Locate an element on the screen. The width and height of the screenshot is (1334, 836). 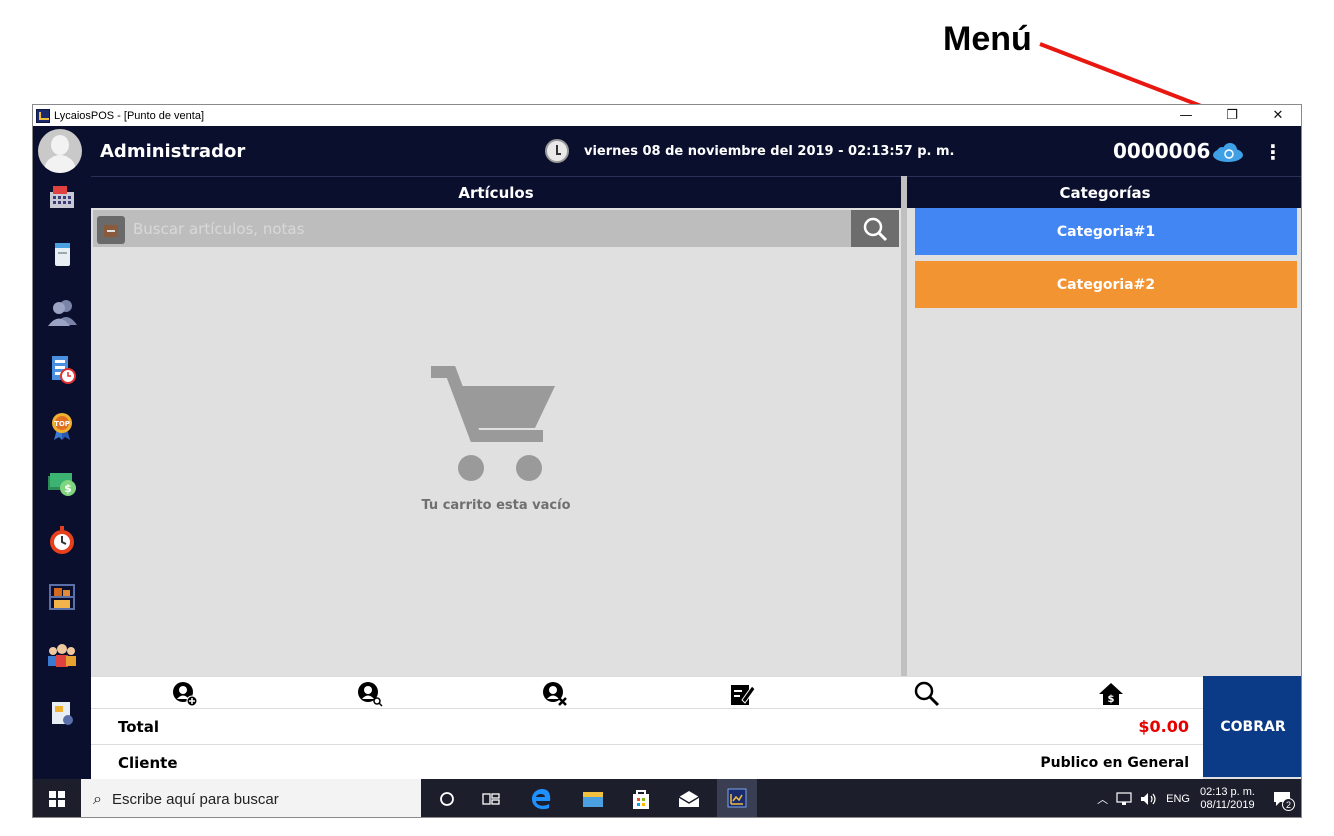
taskbar-search: ⌕ Escribe aquí para buscar is located at coordinates (251, 798).